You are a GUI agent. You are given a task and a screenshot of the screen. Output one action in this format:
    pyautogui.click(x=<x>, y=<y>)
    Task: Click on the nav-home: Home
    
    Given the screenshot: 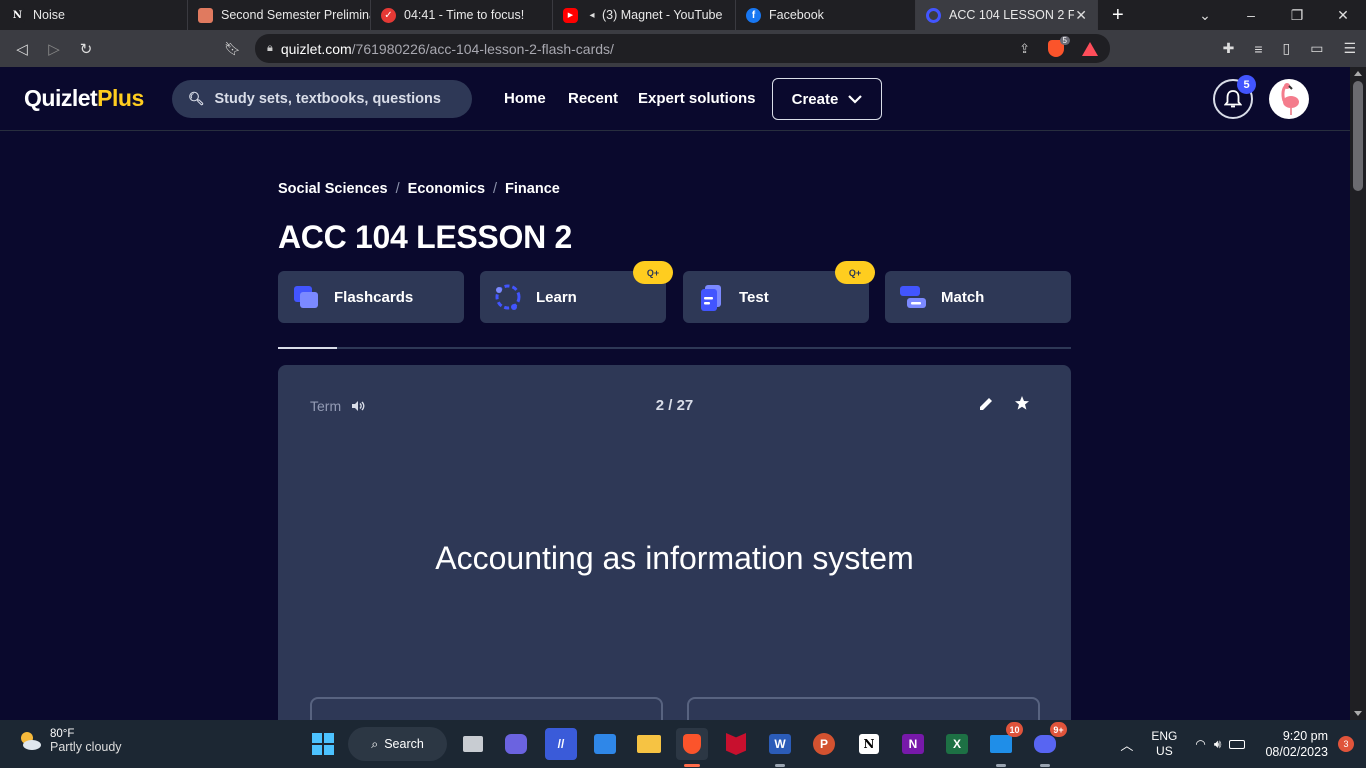 What is the action you would take?
    pyautogui.click(x=525, y=98)
    